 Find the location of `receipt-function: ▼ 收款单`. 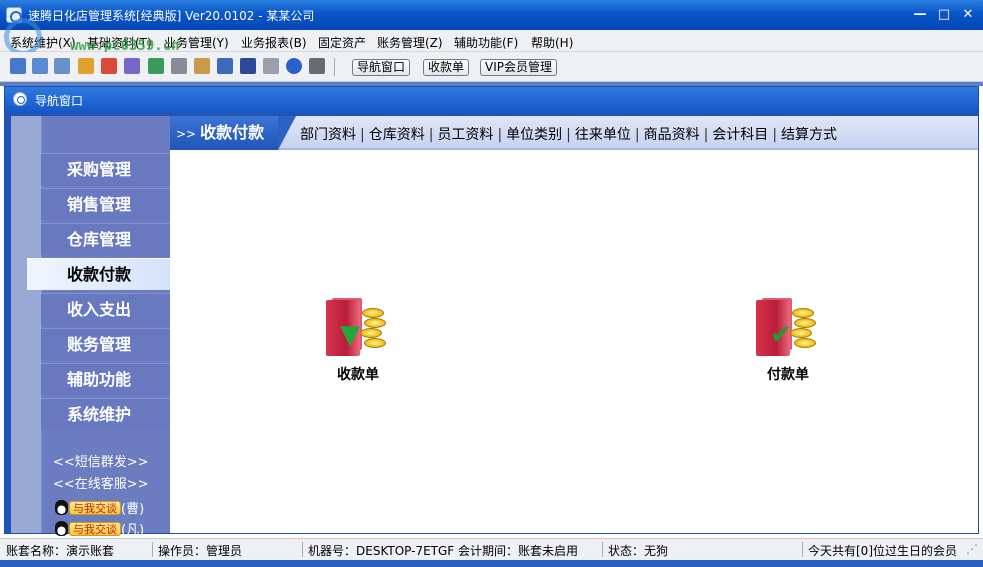

receipt-function: ▼ 收款单 is located at coordinates (358, 341).